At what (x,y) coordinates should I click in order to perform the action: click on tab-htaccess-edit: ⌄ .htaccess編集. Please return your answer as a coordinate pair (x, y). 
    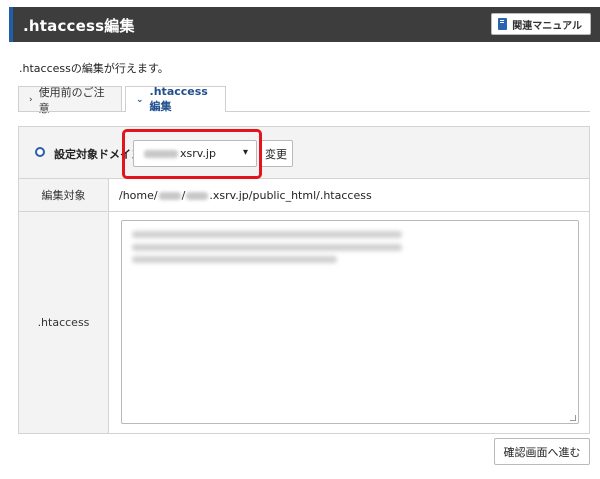
    Looking at the image, I should click on (175, 99).